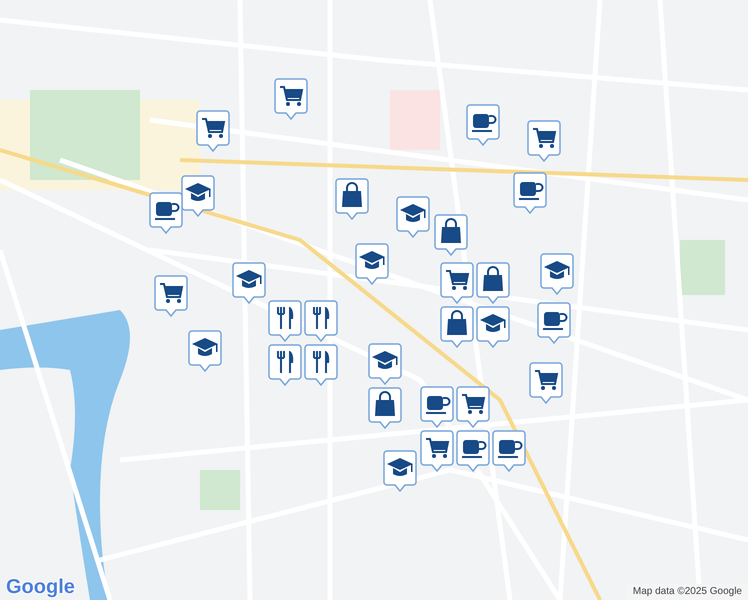 This screenshot has width=748, height=600. Describe the element at coordinates (40, 587) in the screenshot. I see `google-logo: Google` at that location.